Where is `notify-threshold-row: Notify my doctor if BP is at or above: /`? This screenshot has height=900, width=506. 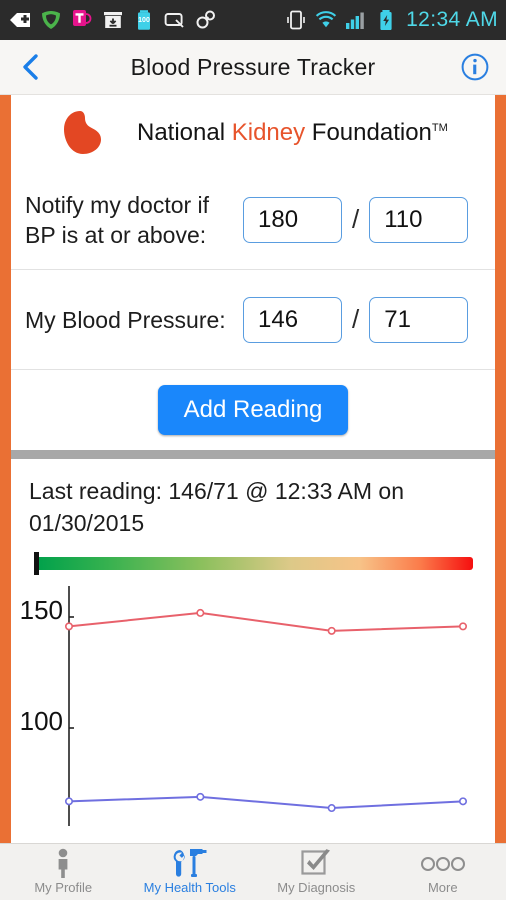
notify-threshold-row: Notify my doctor if BP is at or above: / is located at coordinates (253, 220).